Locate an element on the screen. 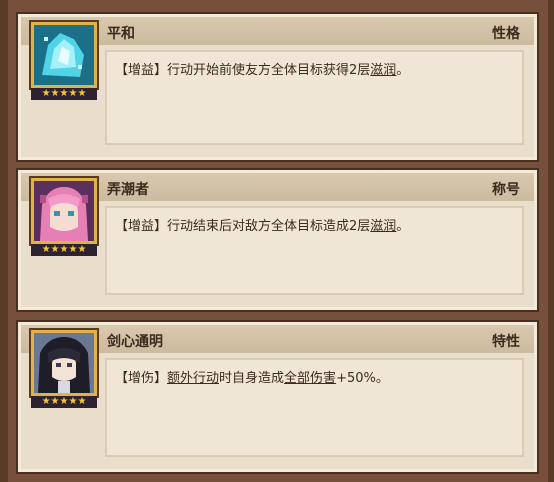 This screenshot has height=482, width=554. card-title: 剑心通明 is located at coordinates (135, 342).